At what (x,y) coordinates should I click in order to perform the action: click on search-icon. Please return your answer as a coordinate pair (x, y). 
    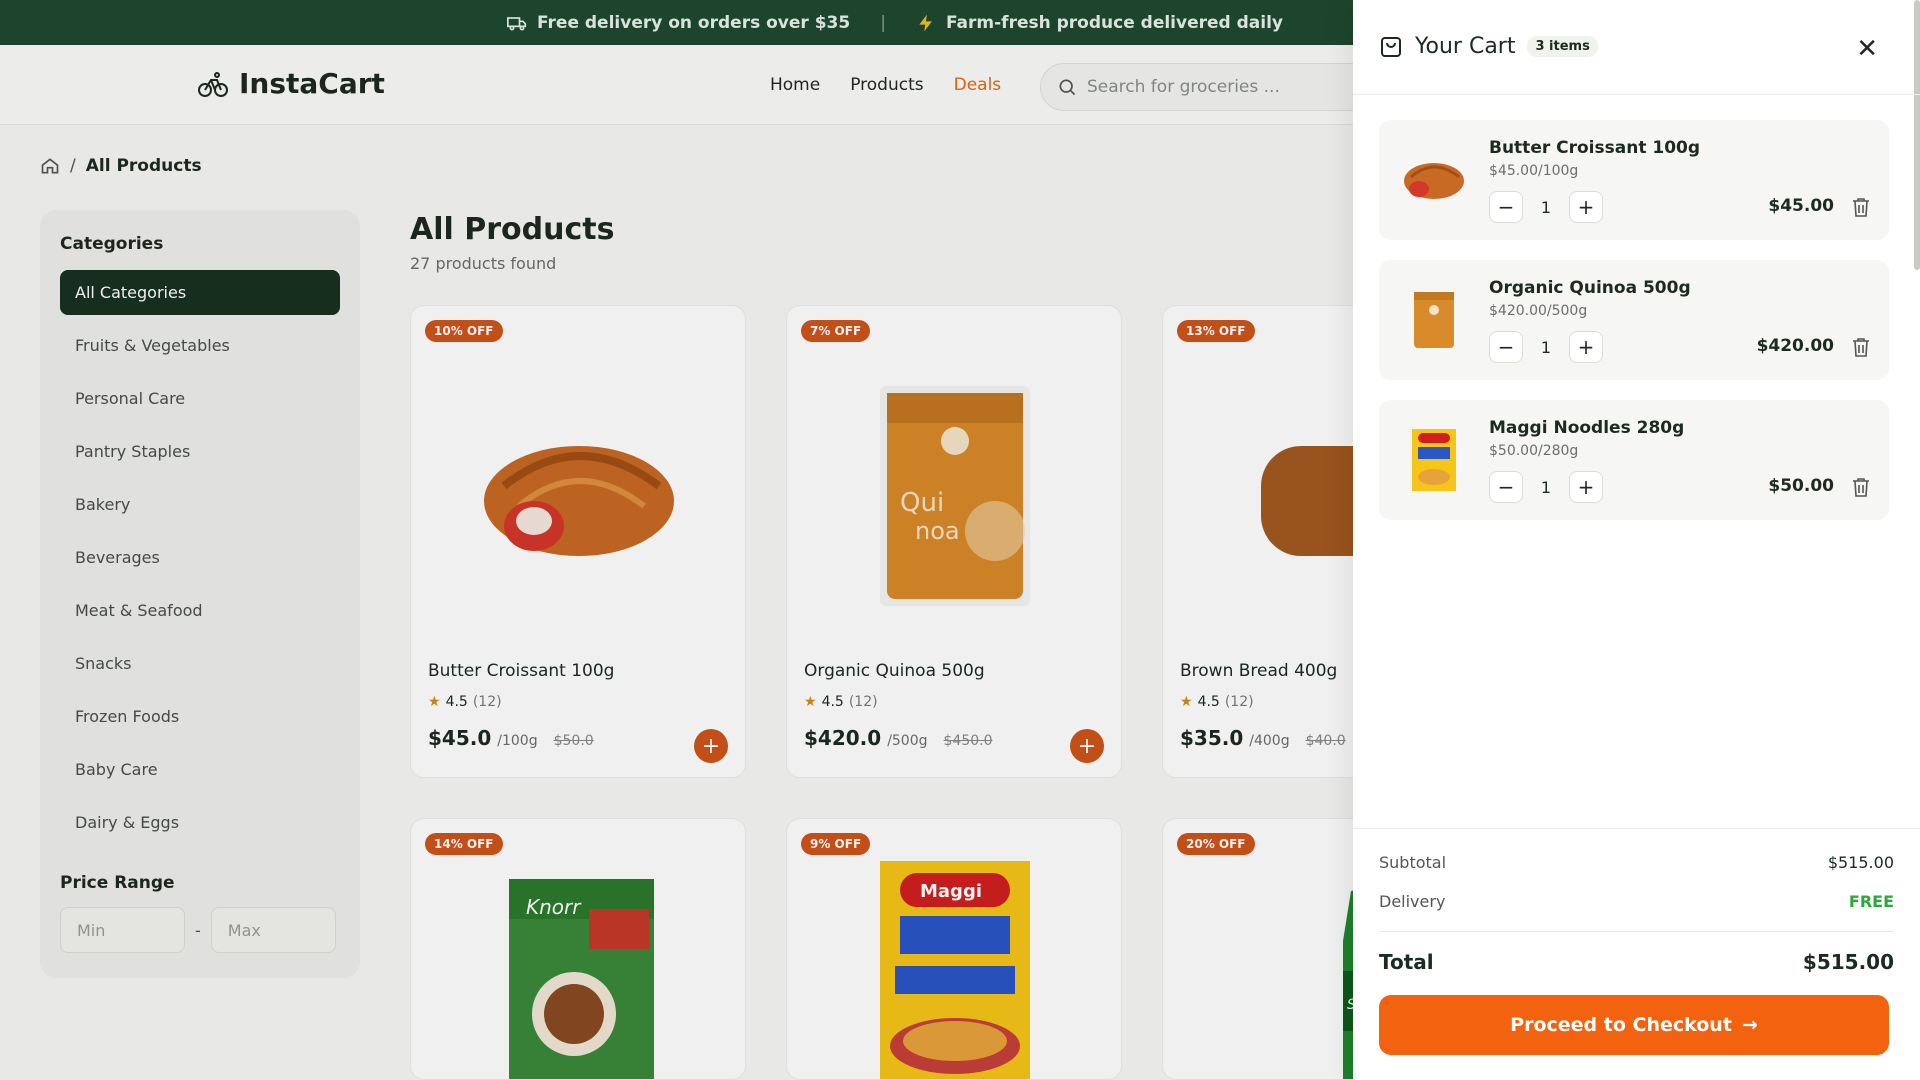
    Looking at the image, I should click on (1067, 87).